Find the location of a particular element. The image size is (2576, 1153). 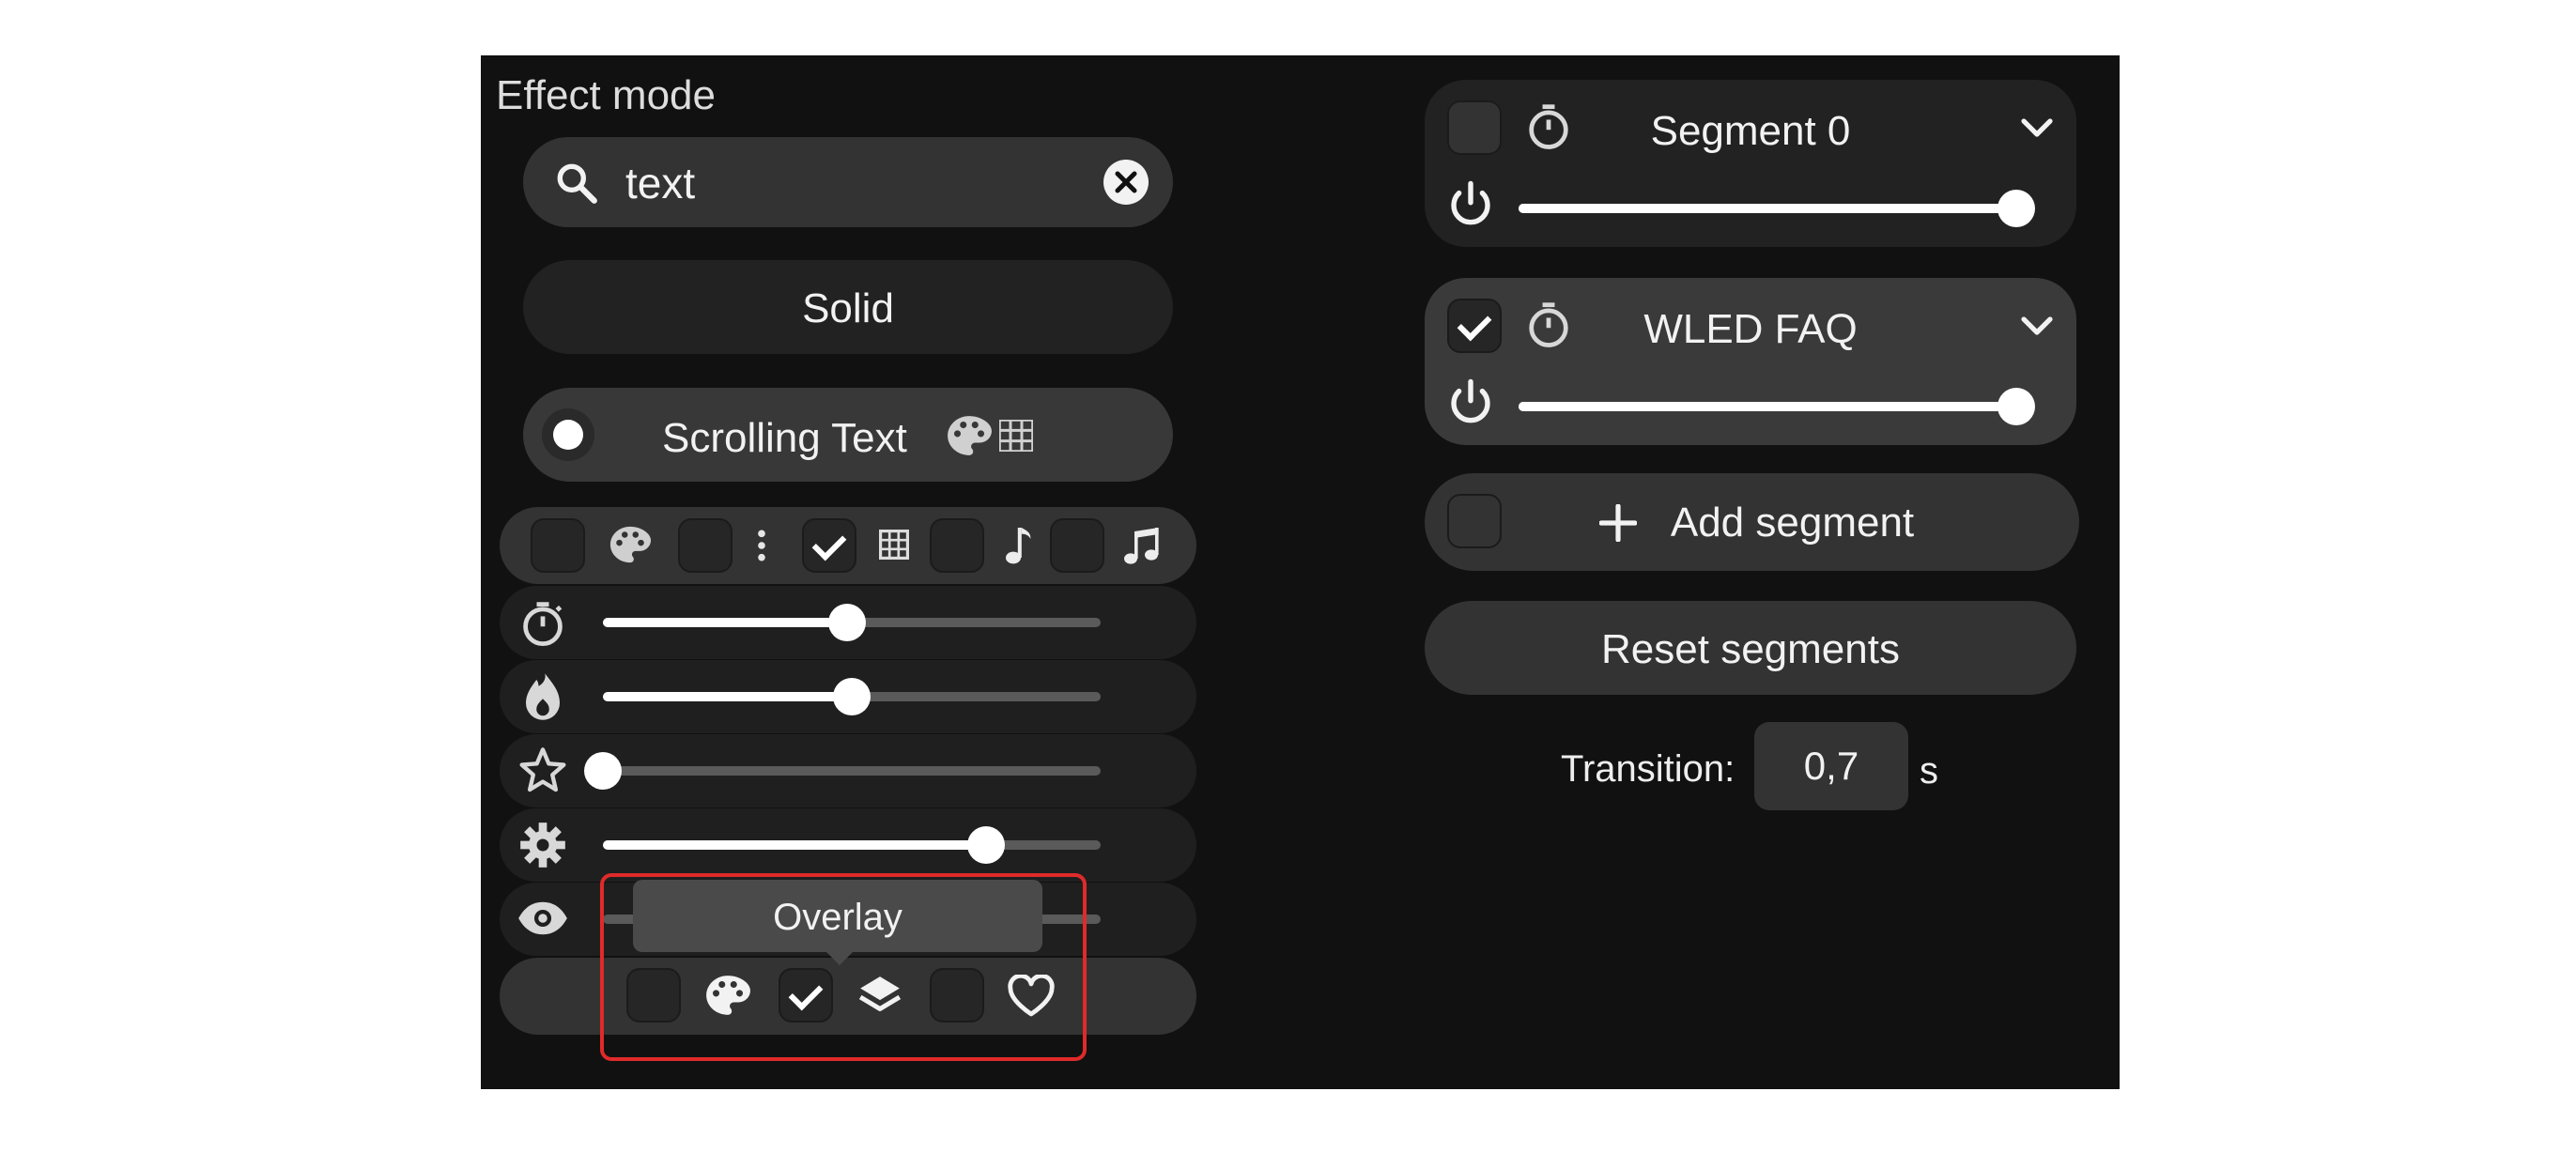

effect-item-solid: Solid is located at coordinates (848, 307).